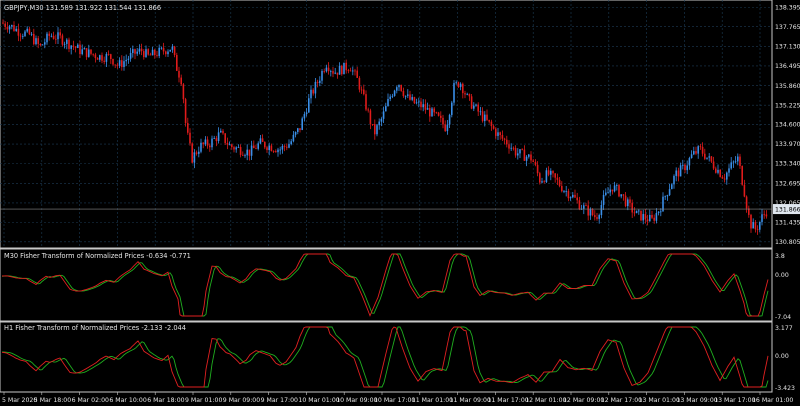 Image resolution: width=800 pixels, height=406 pixels. Describe the element at coordinates (787, 125) in the screenshot. I see `price-label: 134.600` at that location.